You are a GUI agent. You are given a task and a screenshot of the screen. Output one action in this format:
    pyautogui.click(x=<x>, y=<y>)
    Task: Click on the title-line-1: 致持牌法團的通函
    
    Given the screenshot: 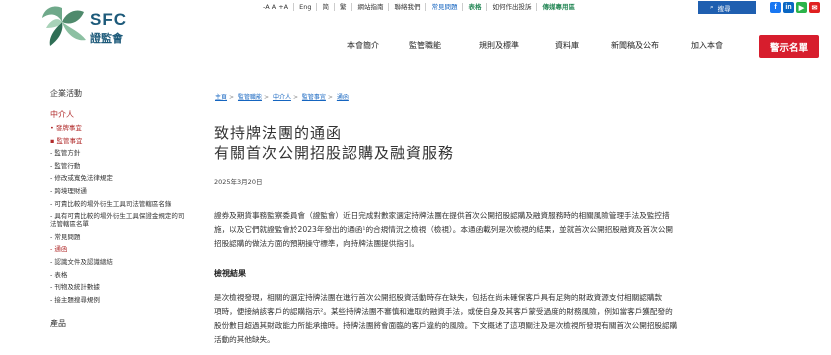 What is the action you would take?
    pyautogui.click(x=278, y=133)
    